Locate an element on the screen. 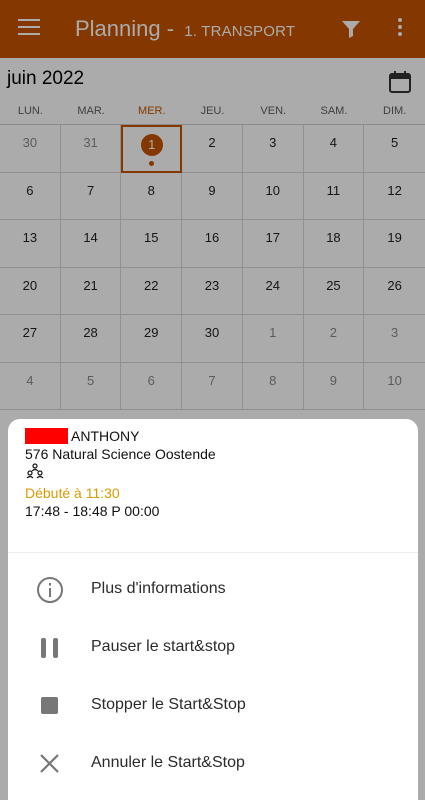 Image resolution: width=425 pixels, height=809 pixels. event-address: 576 Natural Science Oostende is located at coordinates (120, 454).